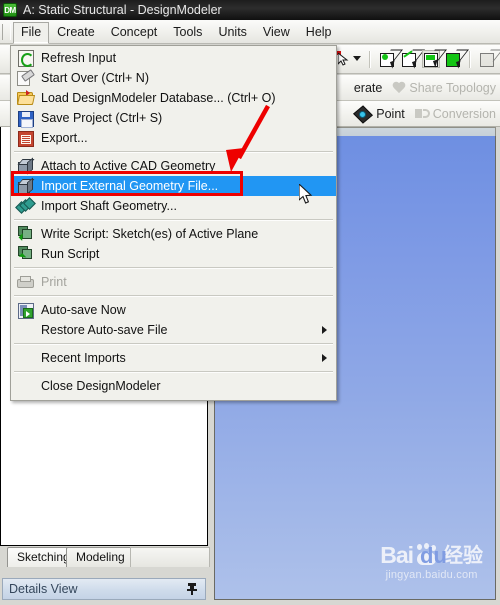 This screenshot has width=500, height=605. Describe the element at coordinates (173, 78) in the screenshot. I see `menu-item-start-over: Start Over (Ctrl+ N)` at that location.